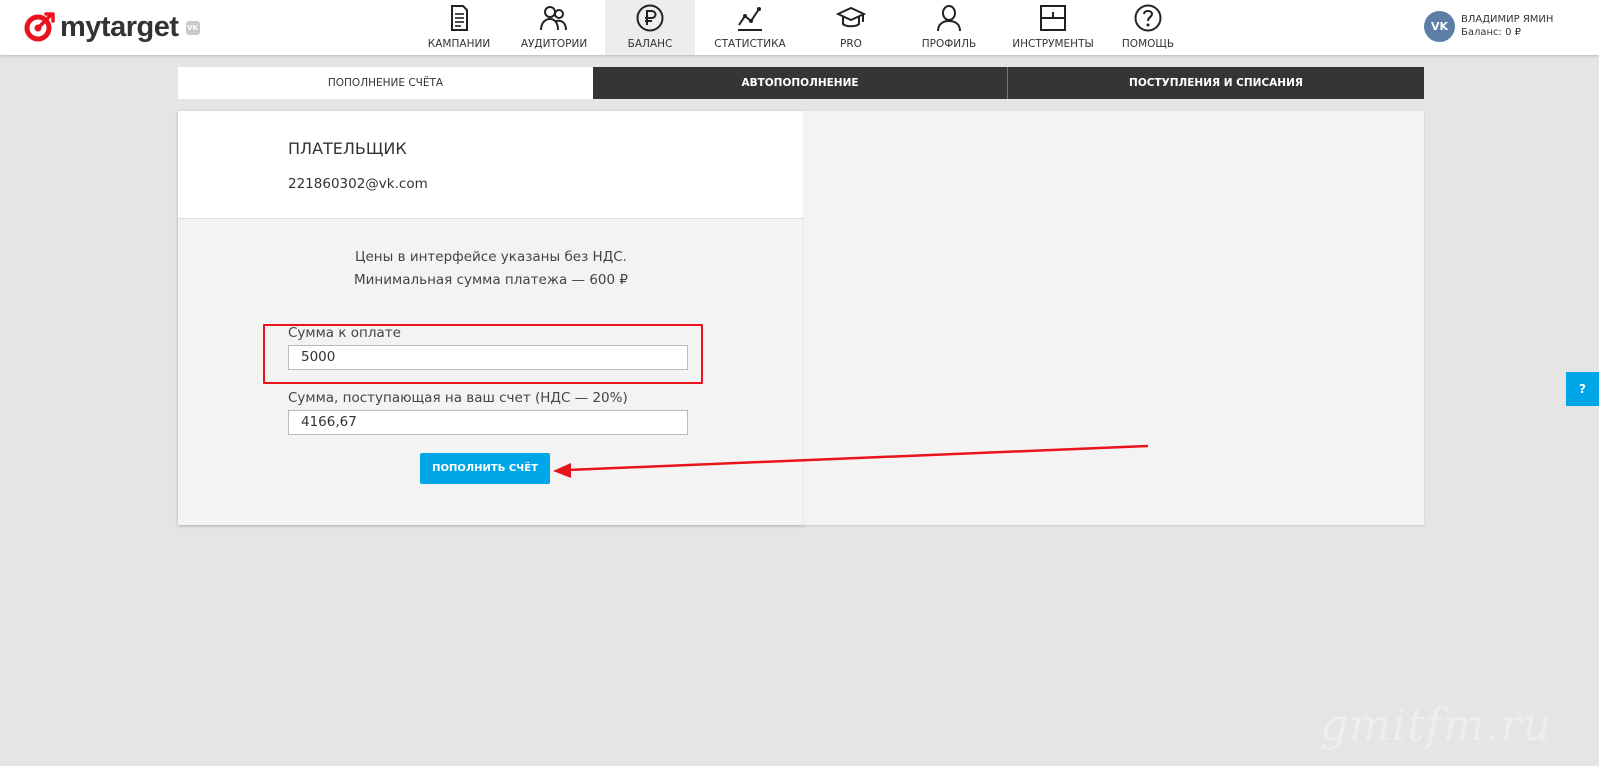 This screenshot has height=766, width=1599. I want to click on nav-item-profile: ПРОФИЛЬ, so click(949, 27).